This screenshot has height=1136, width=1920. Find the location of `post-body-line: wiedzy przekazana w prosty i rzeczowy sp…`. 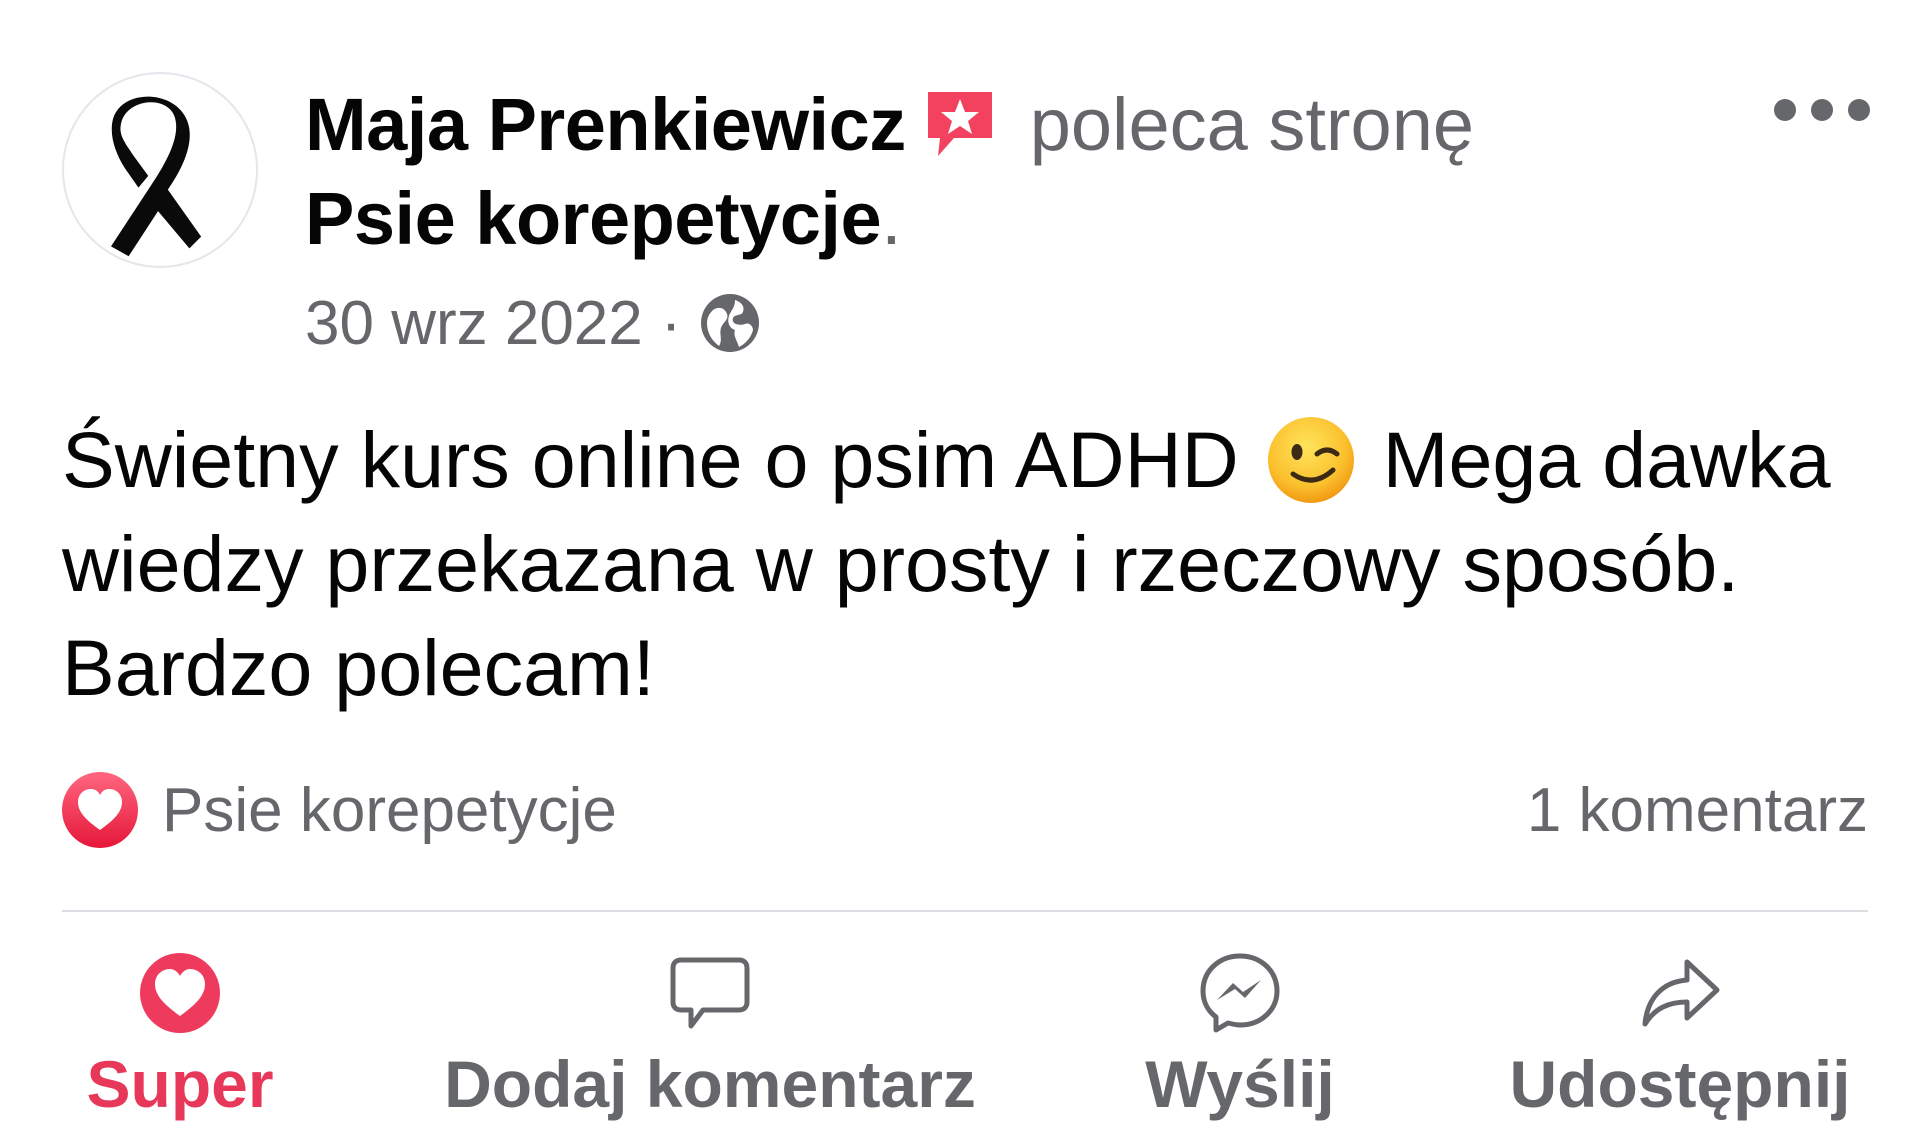

post-body-line: wiedzy przekazana w prosty i rzeczowy sp… is located at coordinates (901, 563).